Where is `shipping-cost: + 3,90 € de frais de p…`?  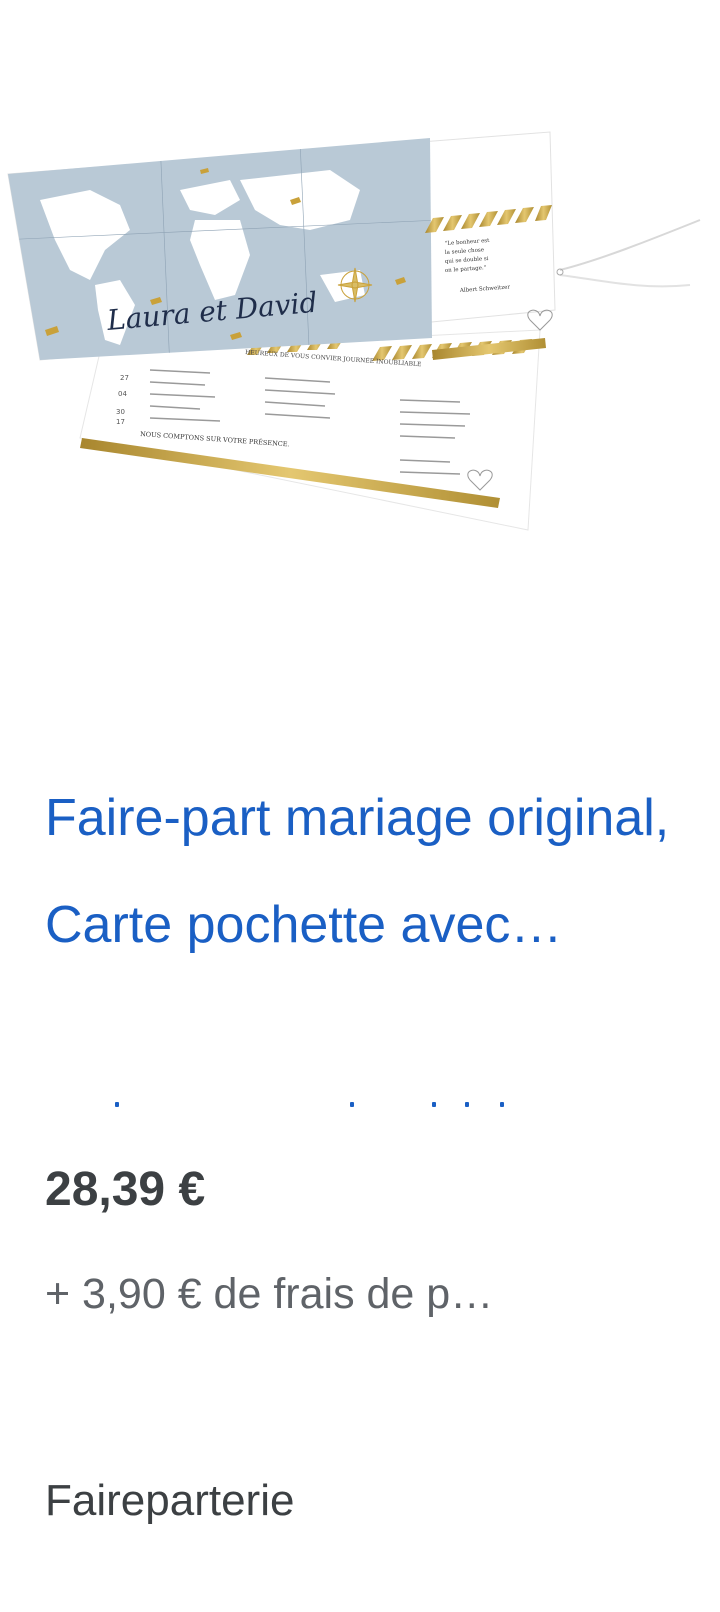 shipping-cost: + 3,90 € de frais de p… is located at coordinates (269, 1294).